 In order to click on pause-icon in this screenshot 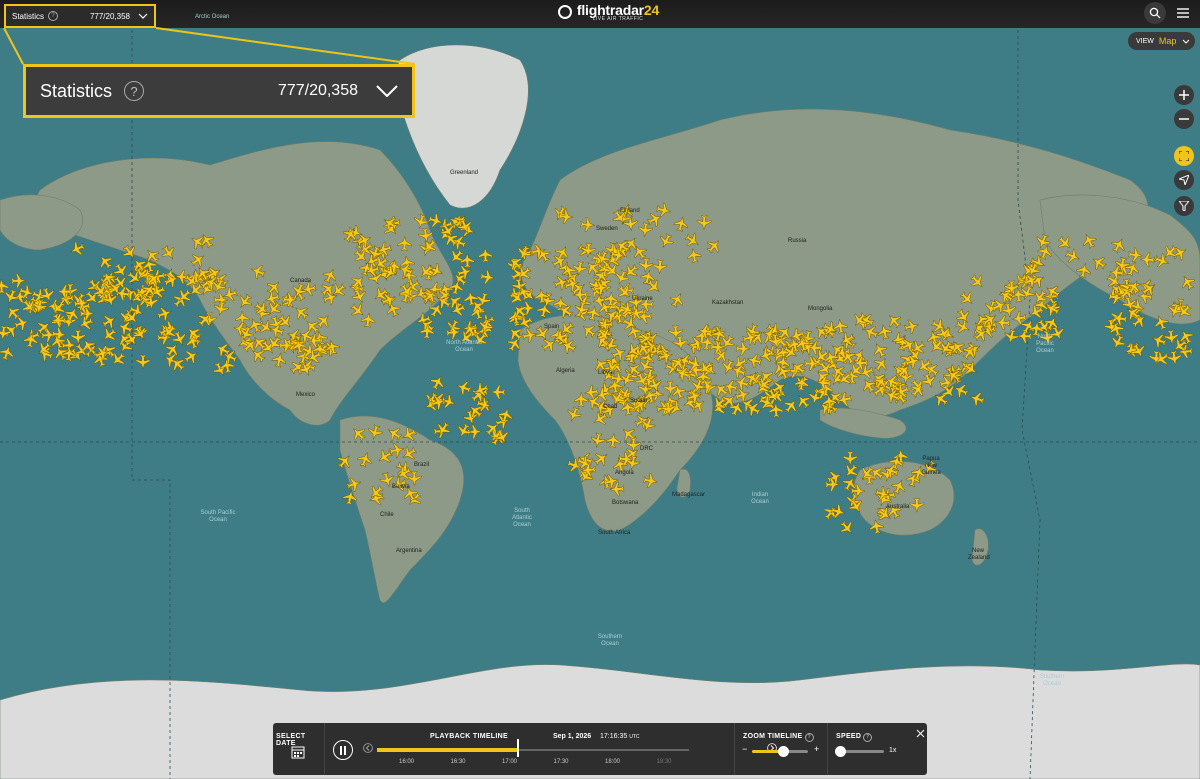, I will do `click(343, 750)`.